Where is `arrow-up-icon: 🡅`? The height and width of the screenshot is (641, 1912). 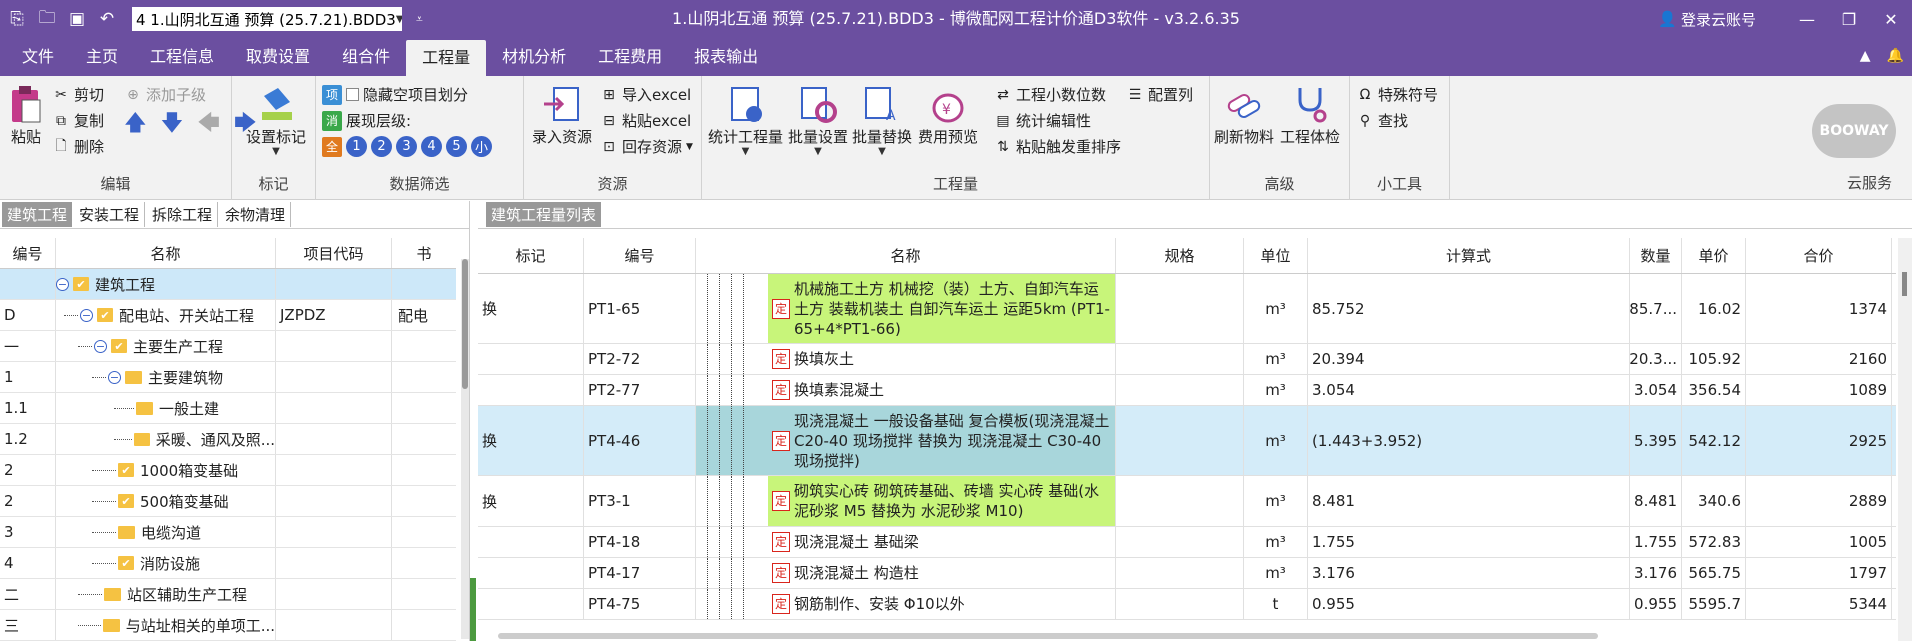
arrow-up-icon: 🡅 is located at coordinates (135, 125).